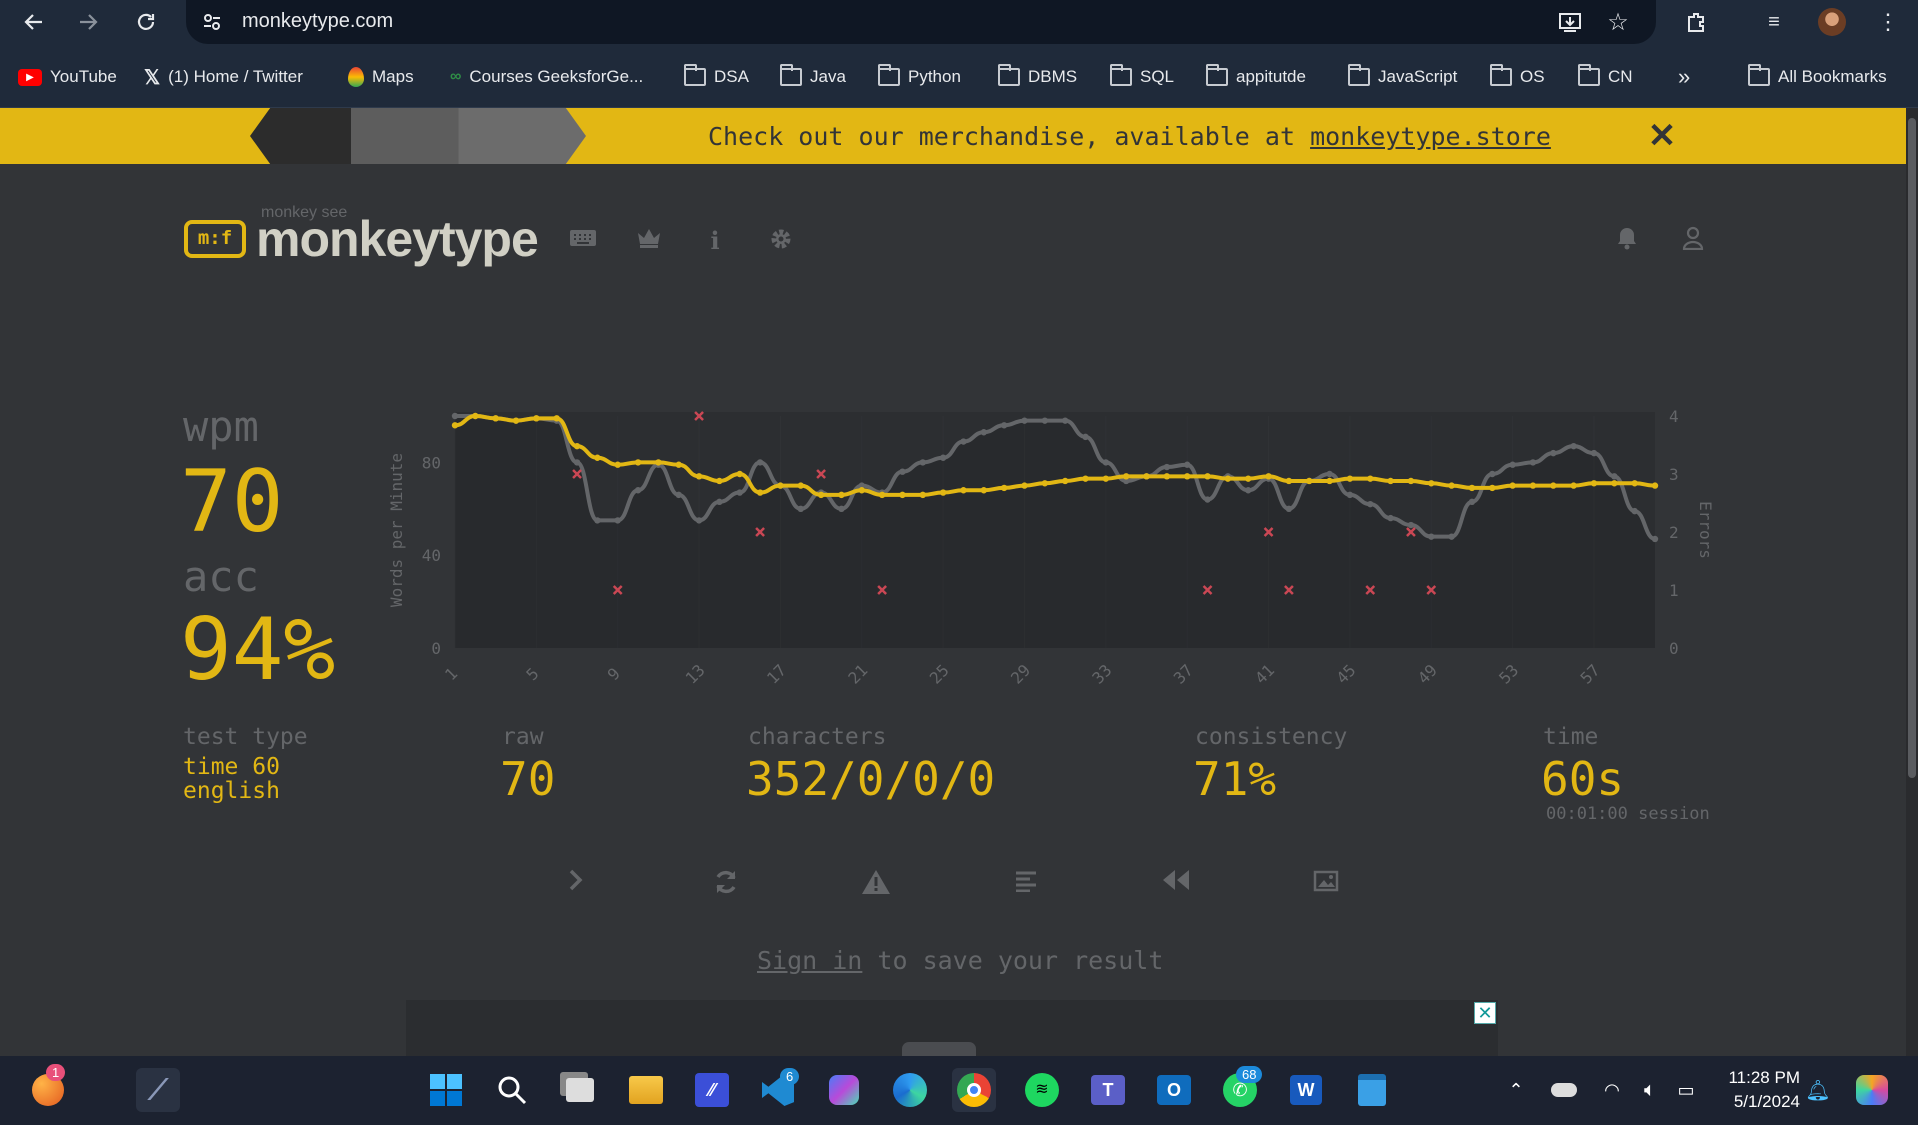 This screenshot has width=1918, height=1125. I want to click on site-settings-icon, so click(212, 22).